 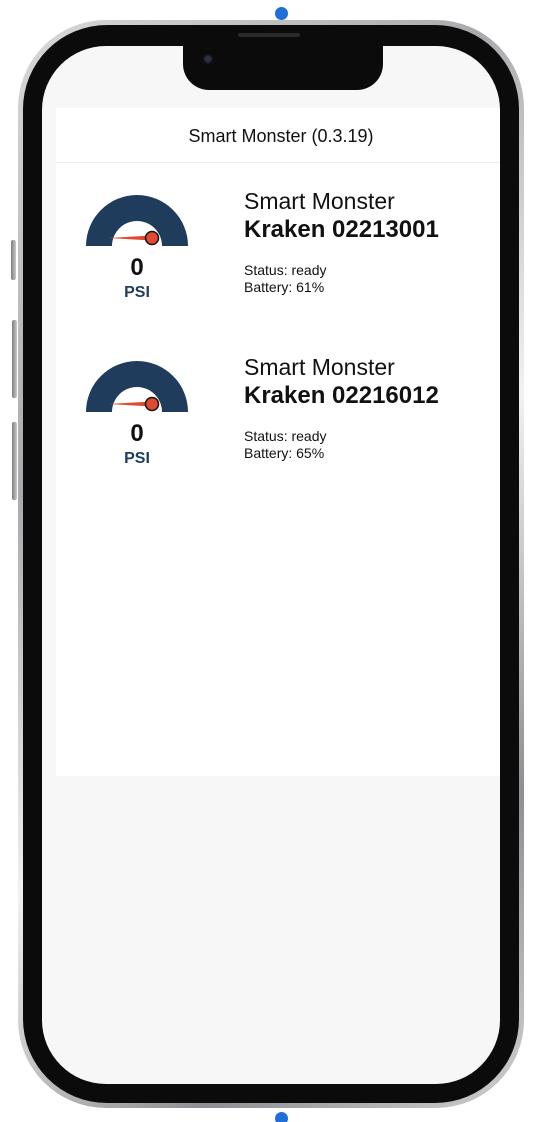 I want to click on volume-up-button, so click(x=14, y=359).